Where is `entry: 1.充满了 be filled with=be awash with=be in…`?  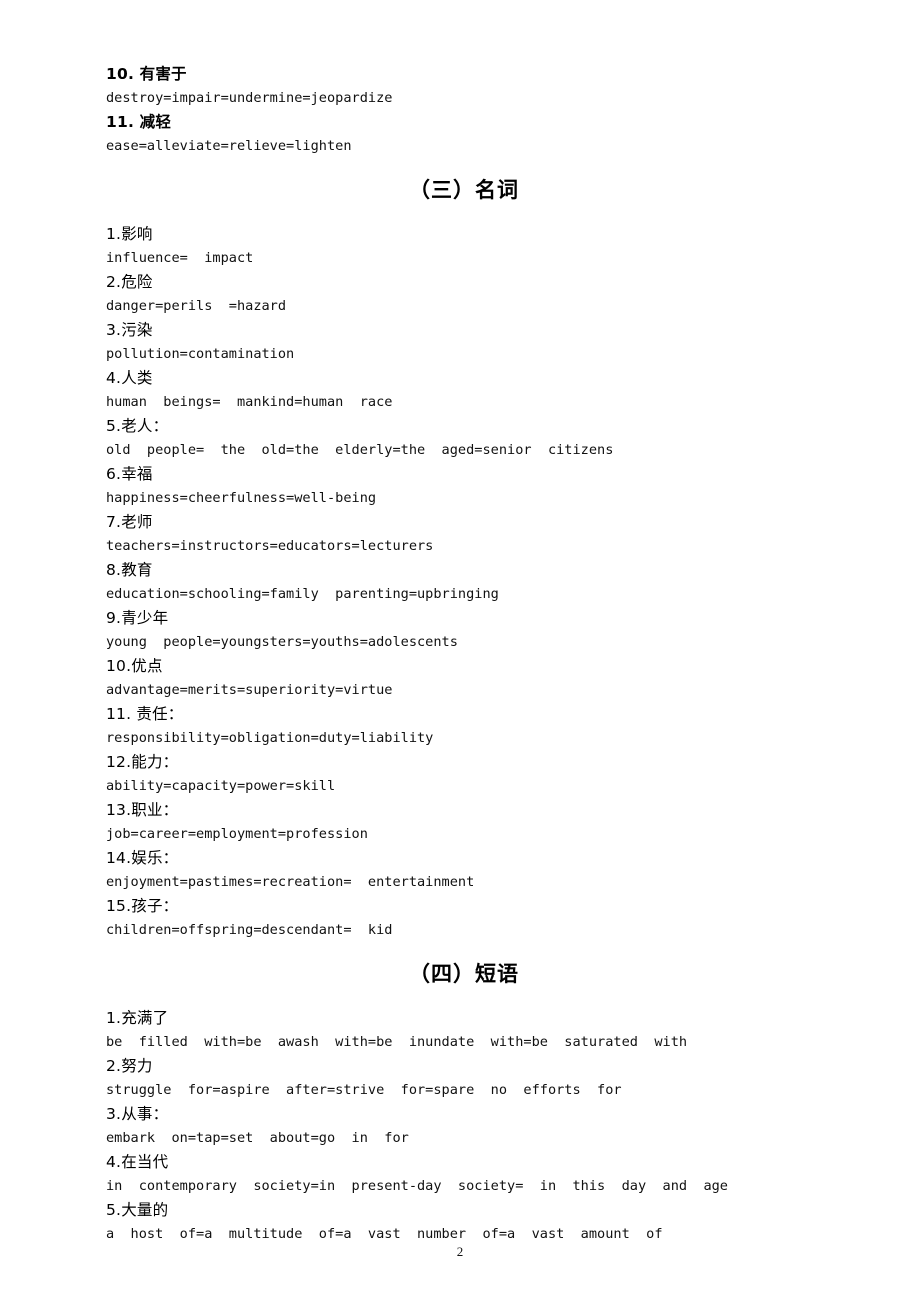
entry: 1.充满了 be filled with=be awash with=be in… is located at coordinates (464, 1030).